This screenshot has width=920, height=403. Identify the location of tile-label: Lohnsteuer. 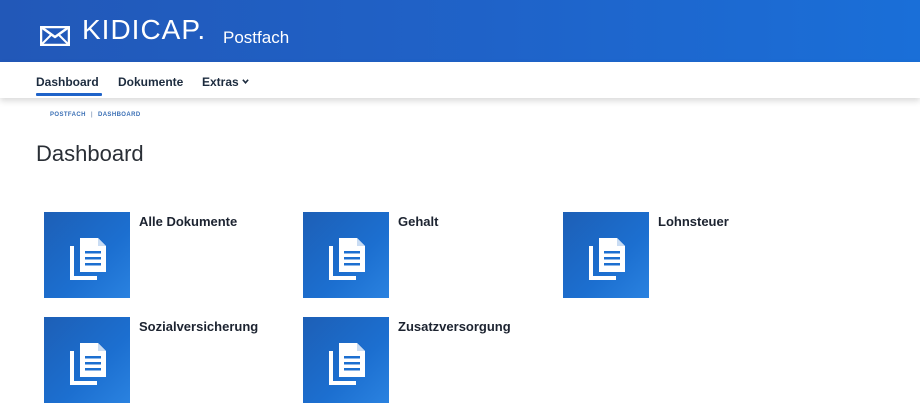
(693, 221).